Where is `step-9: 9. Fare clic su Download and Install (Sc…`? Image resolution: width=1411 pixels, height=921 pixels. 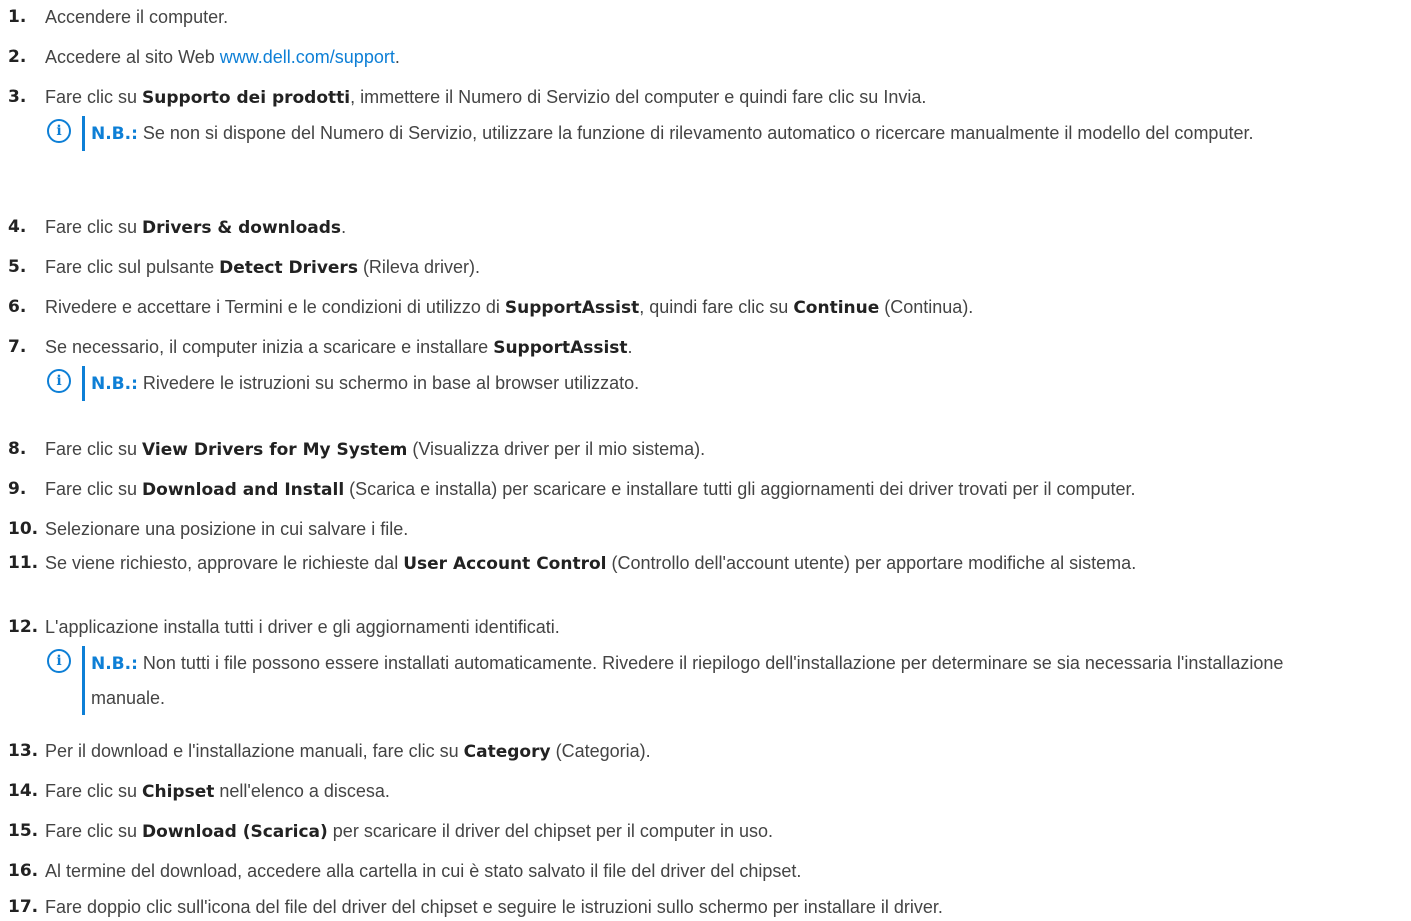
step-9: 9. Fare clic su Download and Install (Sc… is located at coordinates (706, 490).